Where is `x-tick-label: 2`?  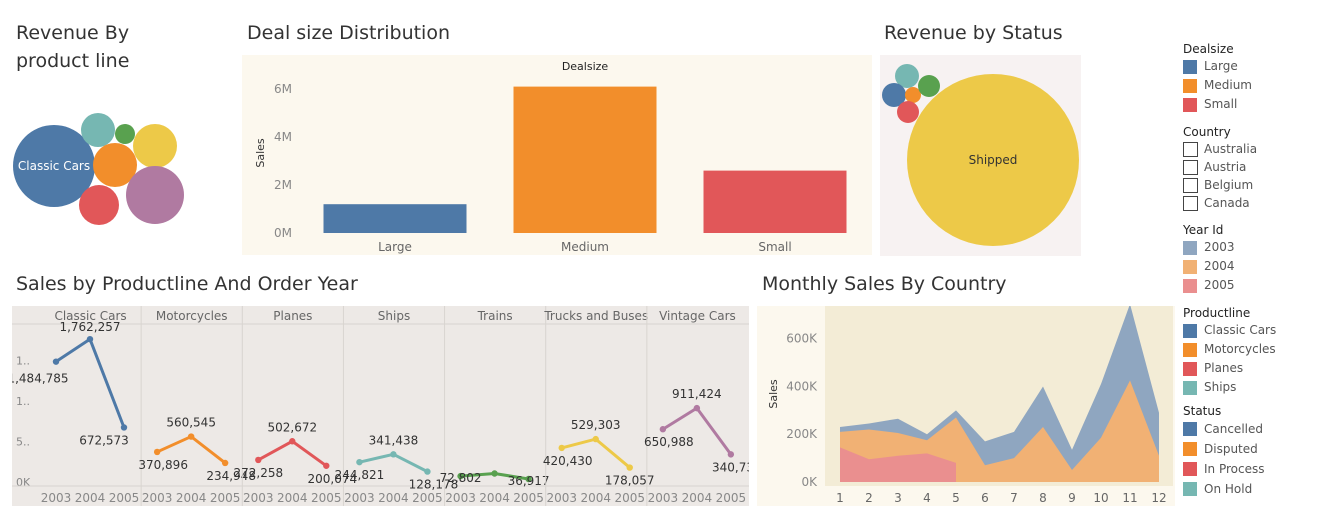
x-tick-label: 2 is located at coordinates (869, 498).